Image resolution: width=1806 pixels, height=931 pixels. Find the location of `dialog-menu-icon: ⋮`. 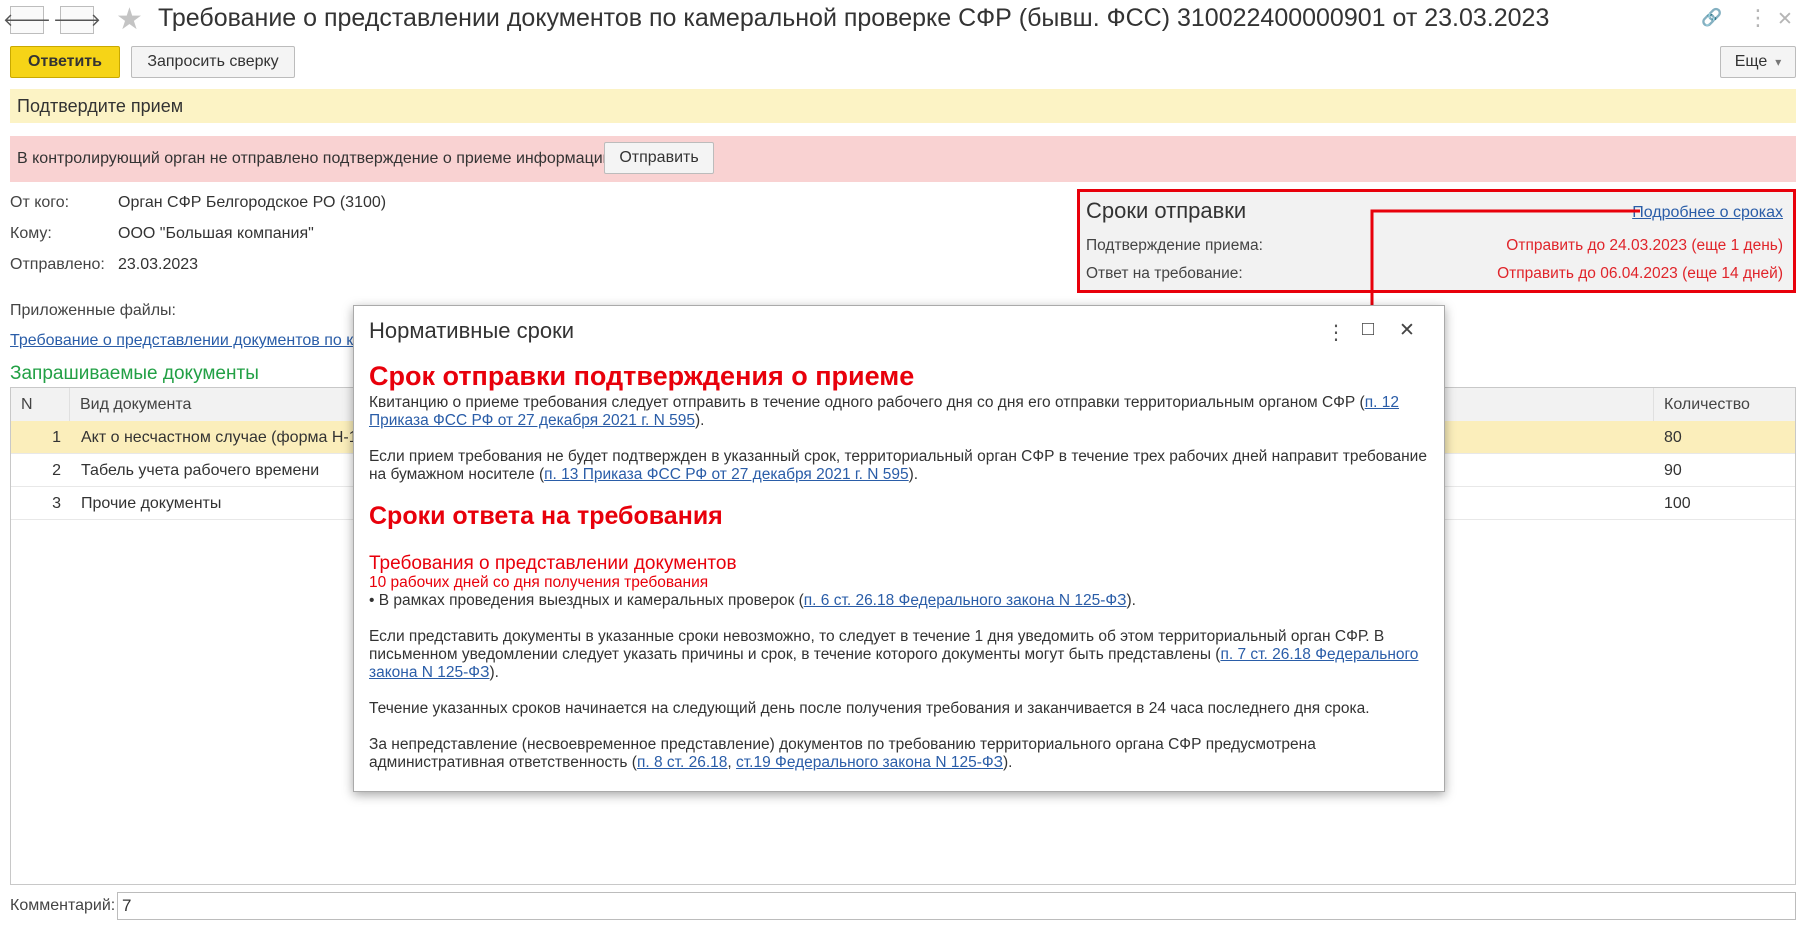

dialog-menu-icon: ⋮ is located at coordinates (1336, 332).